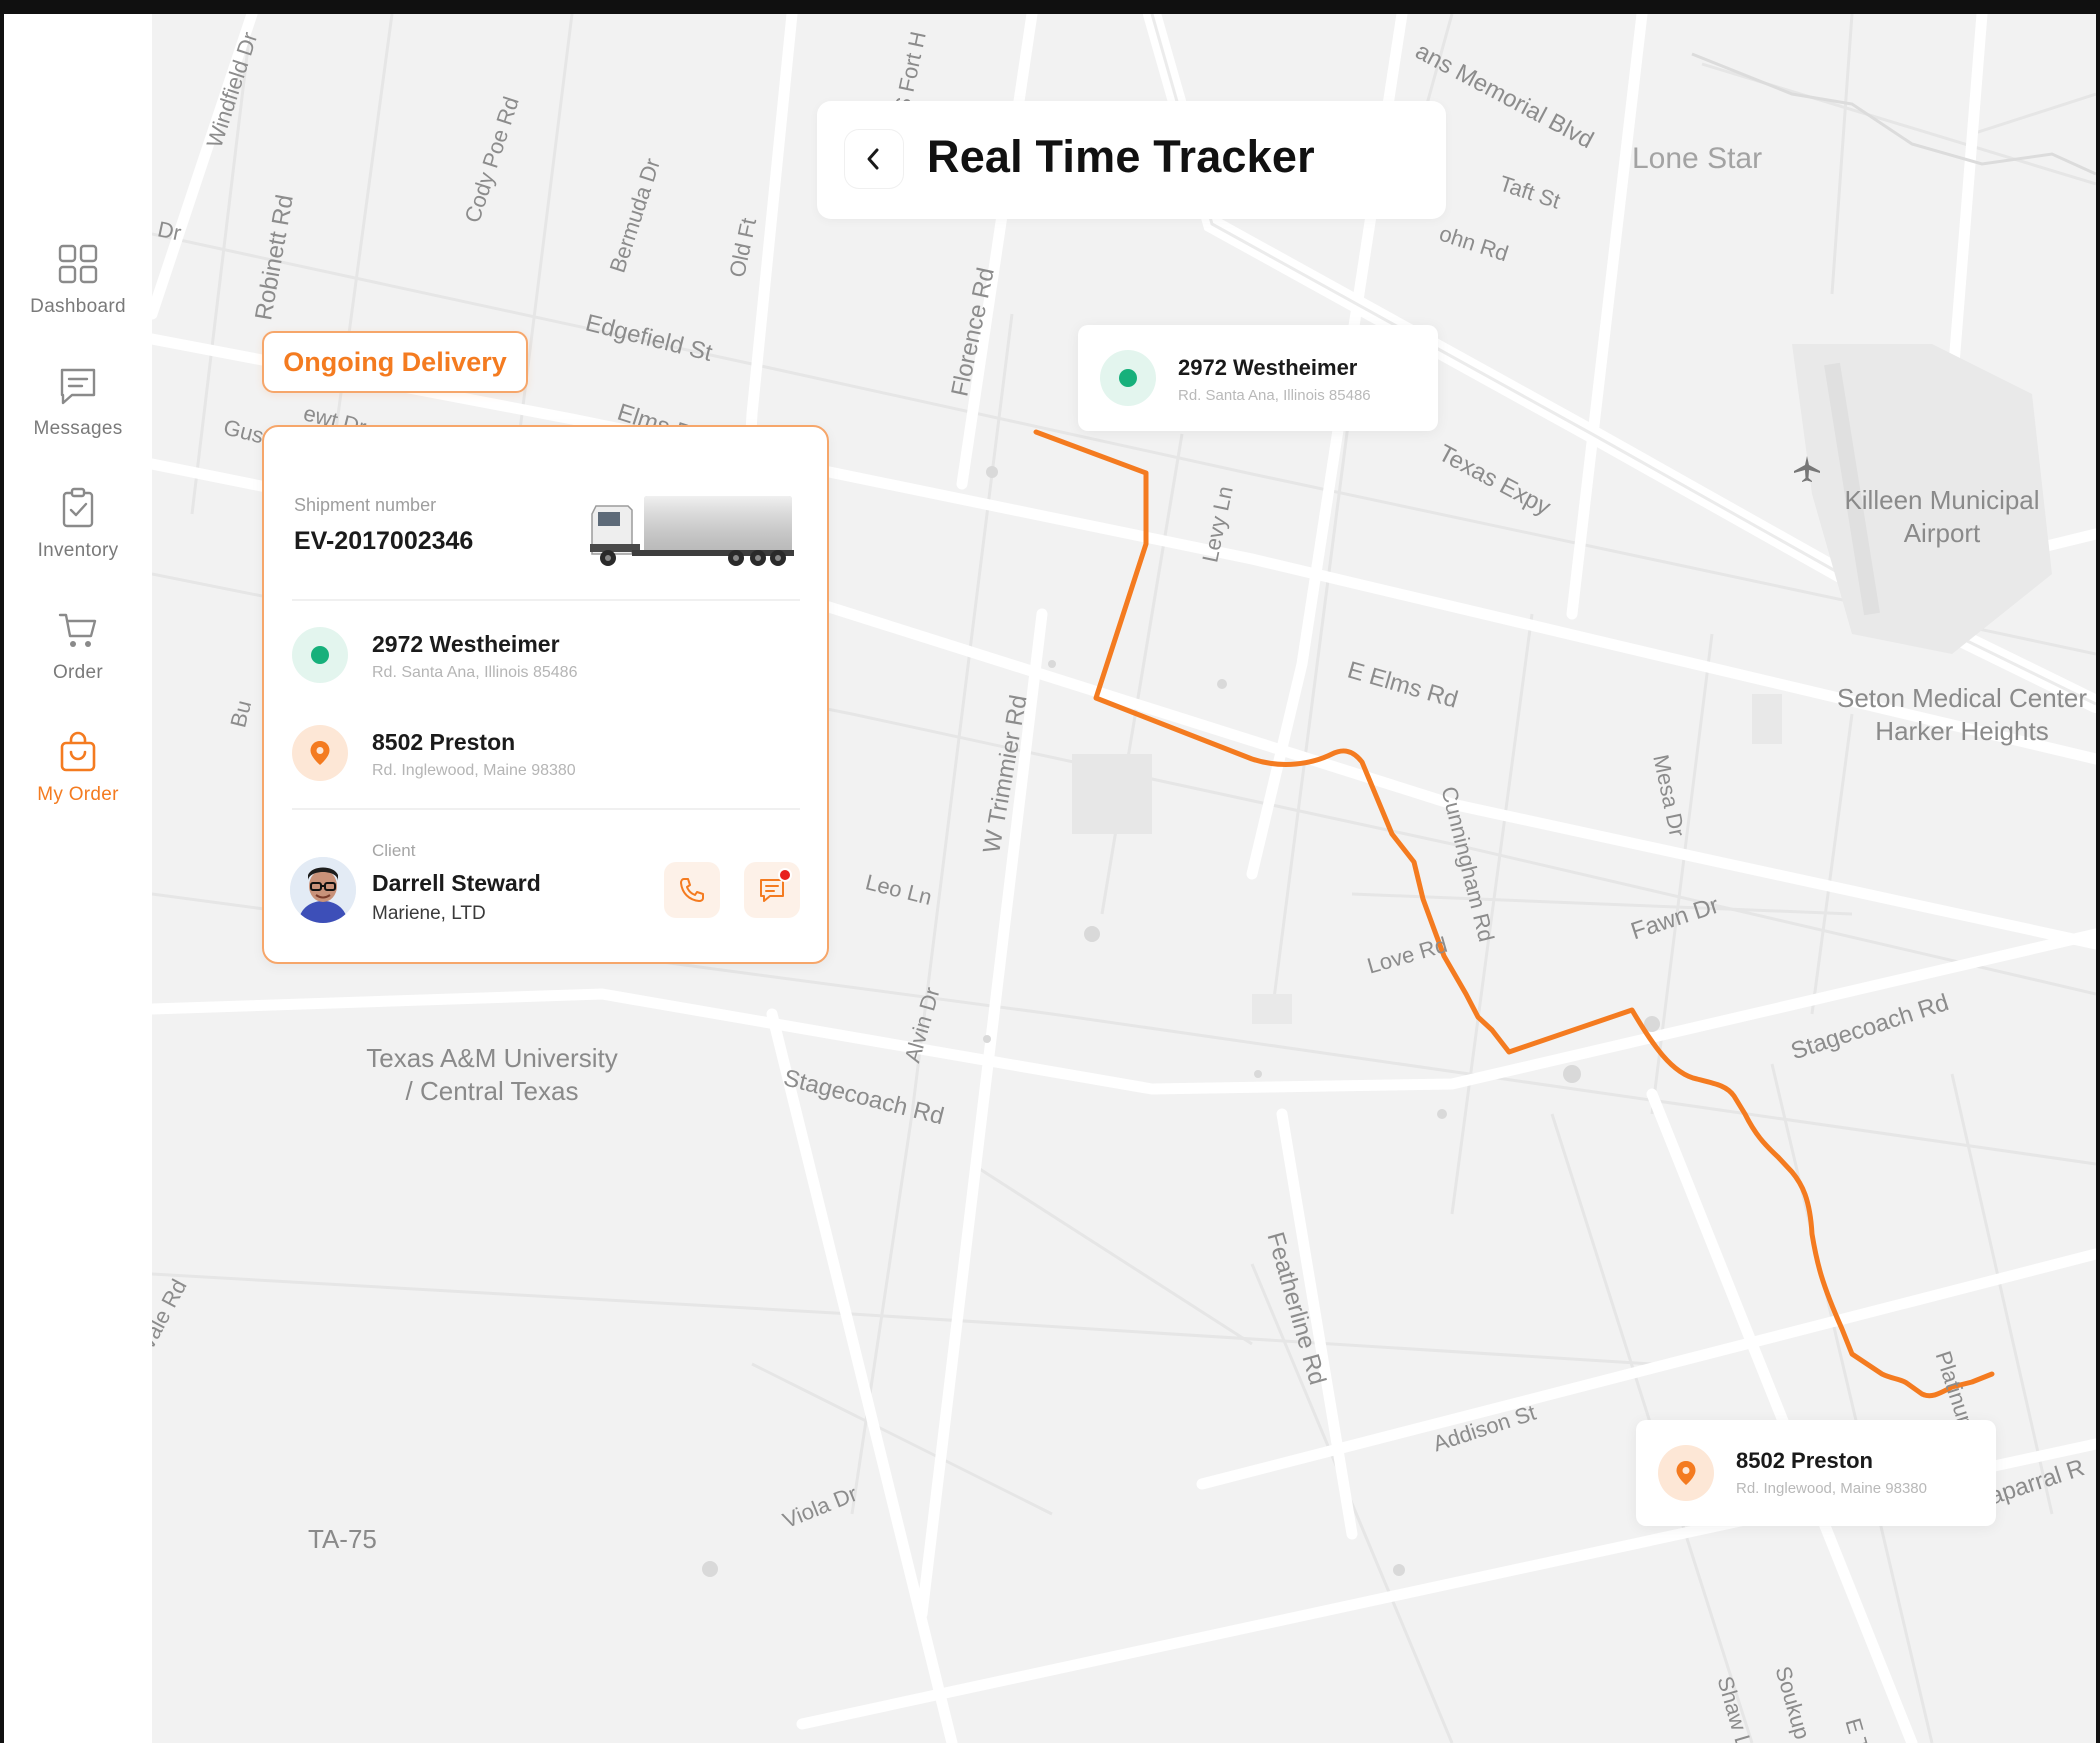 This screenshot has height=1743, width=2100. I want to click on sidebar-item-order: Order, so click(78, 646).